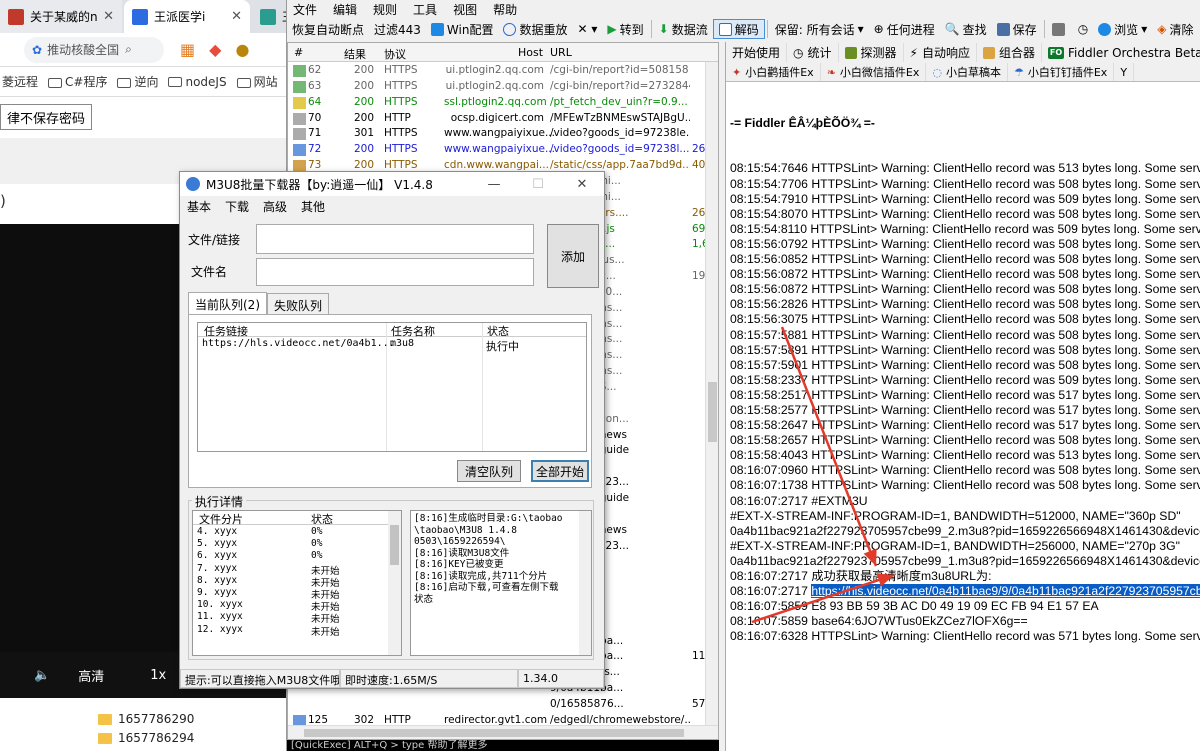 The image size is (1200, 751). I want to click on list-item: 1657786290, so click(146, 719).